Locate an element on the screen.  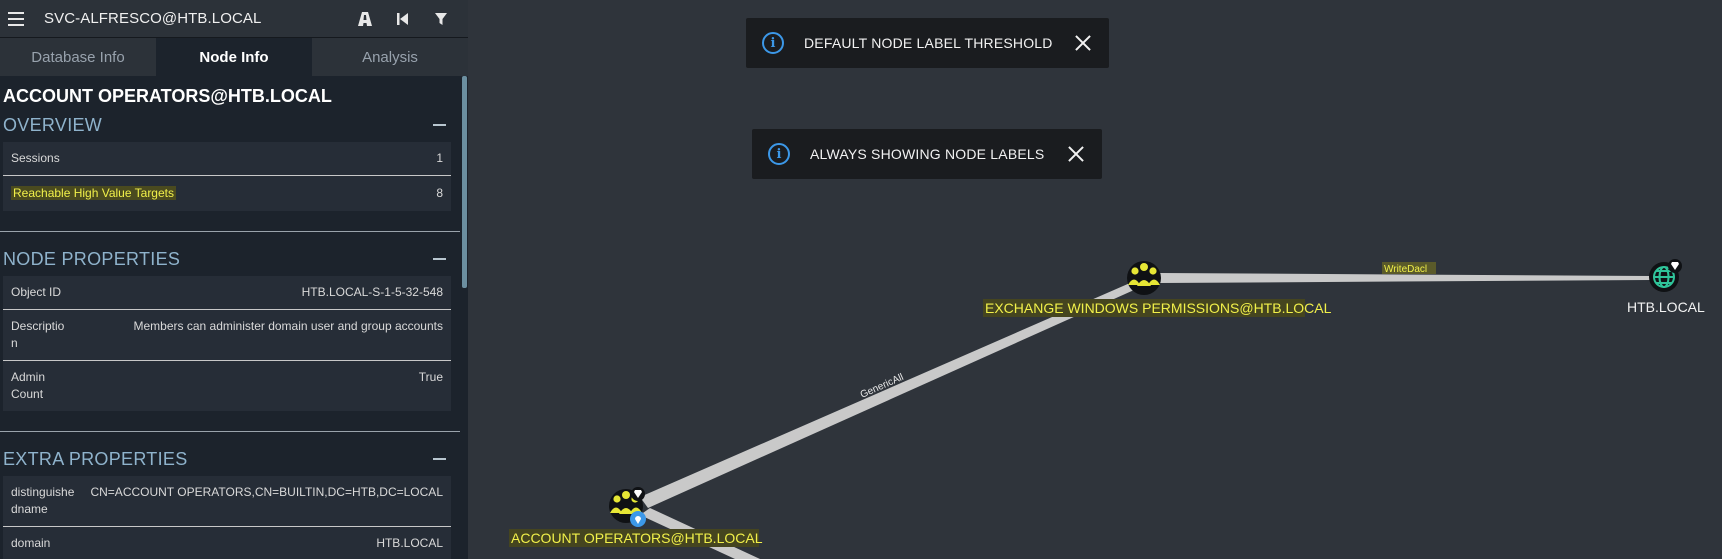
node-label-account-operators: ACCOUNT OPERATORS@HTB.LOCAL is located at coordinates (637, 538).